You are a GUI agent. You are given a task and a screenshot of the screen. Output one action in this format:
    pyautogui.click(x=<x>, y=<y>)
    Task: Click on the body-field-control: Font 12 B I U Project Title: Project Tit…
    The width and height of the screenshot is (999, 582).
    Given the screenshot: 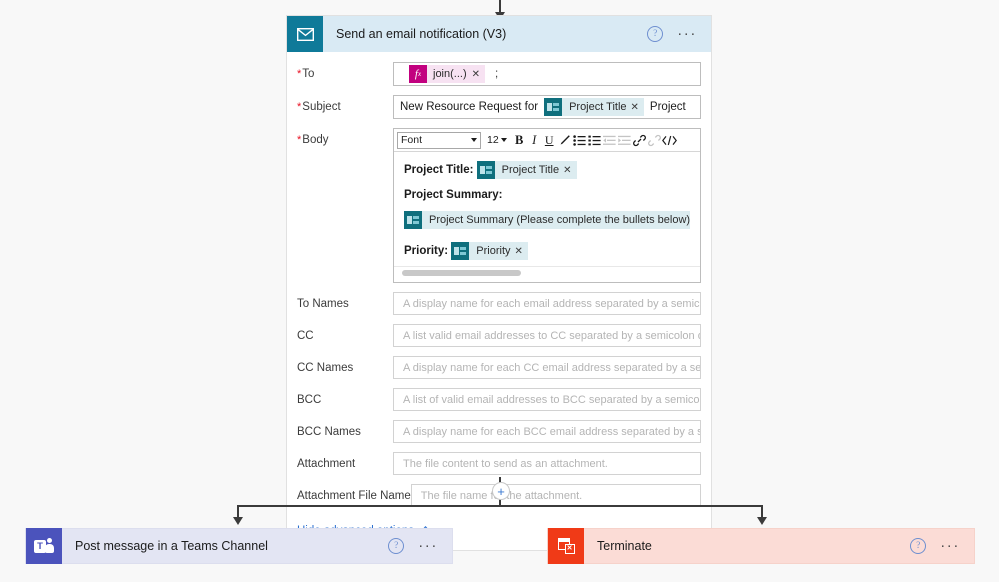 What is the action you would take?
    pyautogui.click(x=547, y=205)
    